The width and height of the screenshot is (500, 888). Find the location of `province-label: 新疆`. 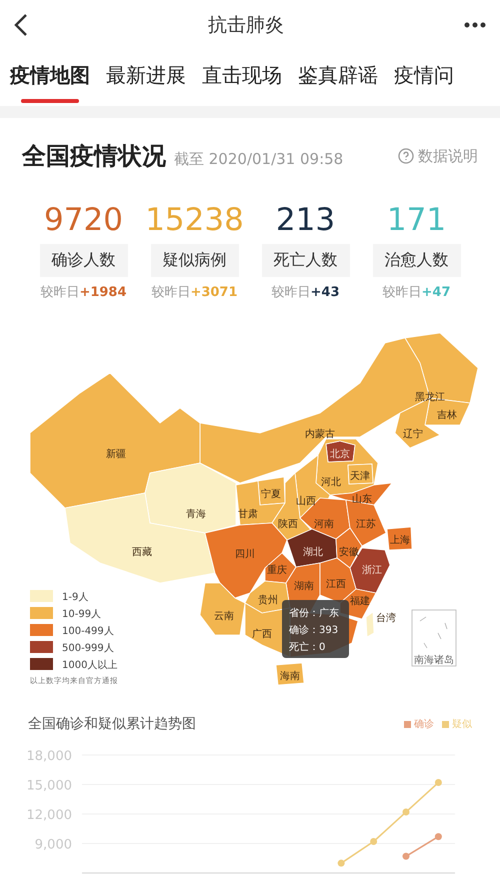

province-label: 新疆 is located at coordinates (116, 454).